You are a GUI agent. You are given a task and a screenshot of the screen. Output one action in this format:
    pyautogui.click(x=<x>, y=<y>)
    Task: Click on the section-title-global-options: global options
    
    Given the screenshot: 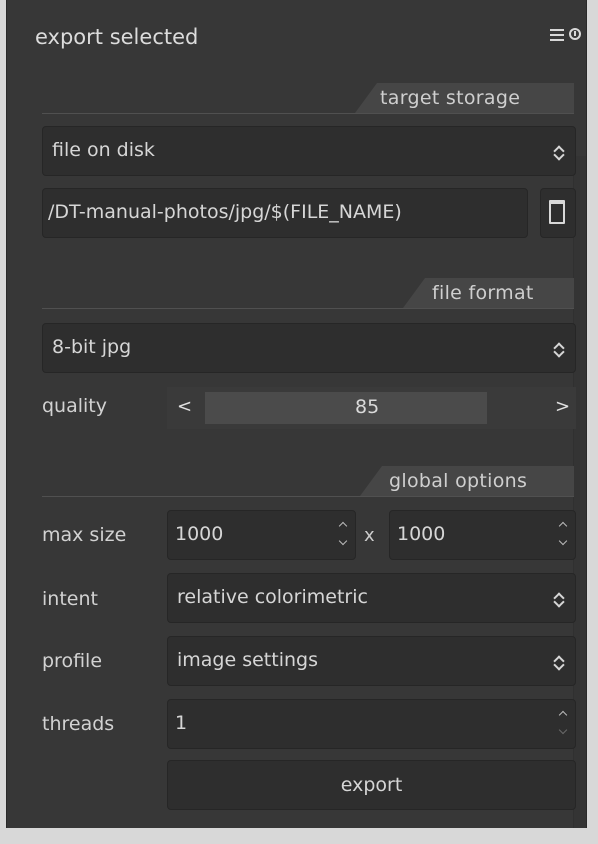 What is the action you would take?
    pyautogui.click(x=458, y=481)
    